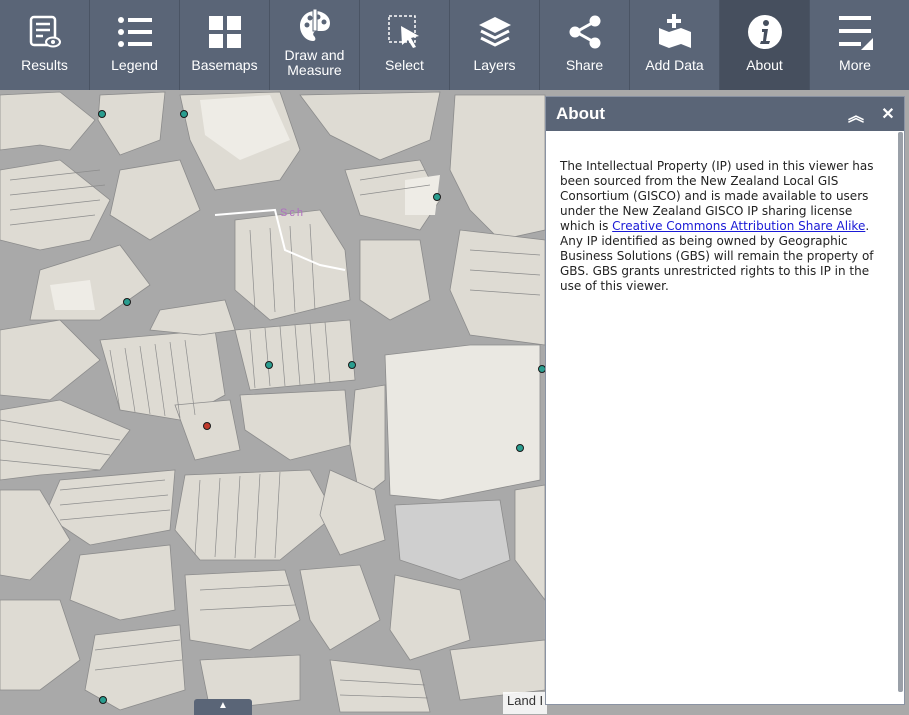 The image size is (909, 715). I want to click on basemaps-label: Basemaps, so click(224, 65).